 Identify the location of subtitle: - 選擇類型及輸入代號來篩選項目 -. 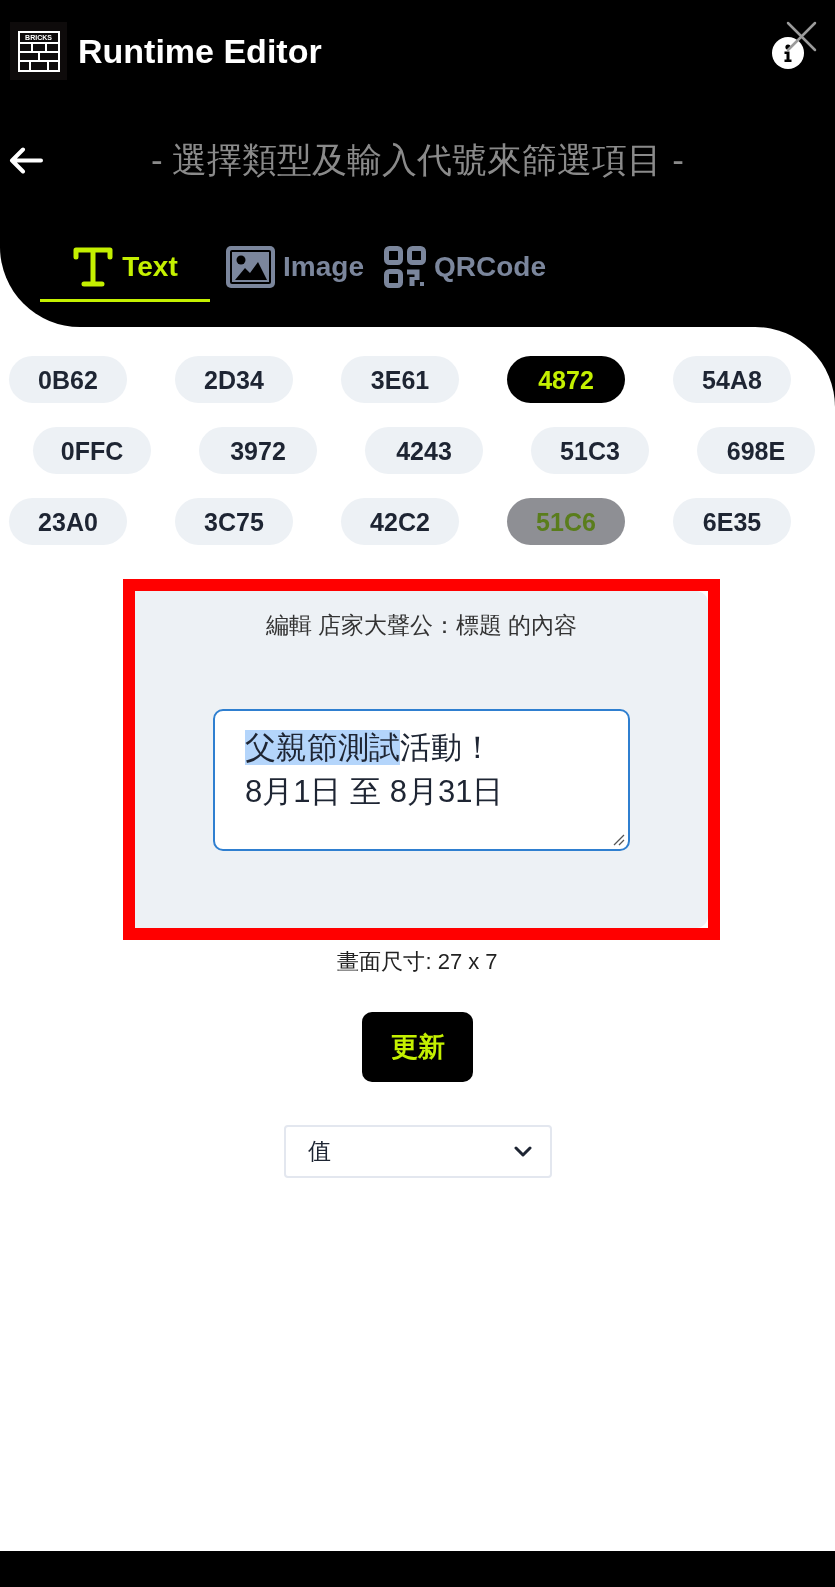
(417, 160).